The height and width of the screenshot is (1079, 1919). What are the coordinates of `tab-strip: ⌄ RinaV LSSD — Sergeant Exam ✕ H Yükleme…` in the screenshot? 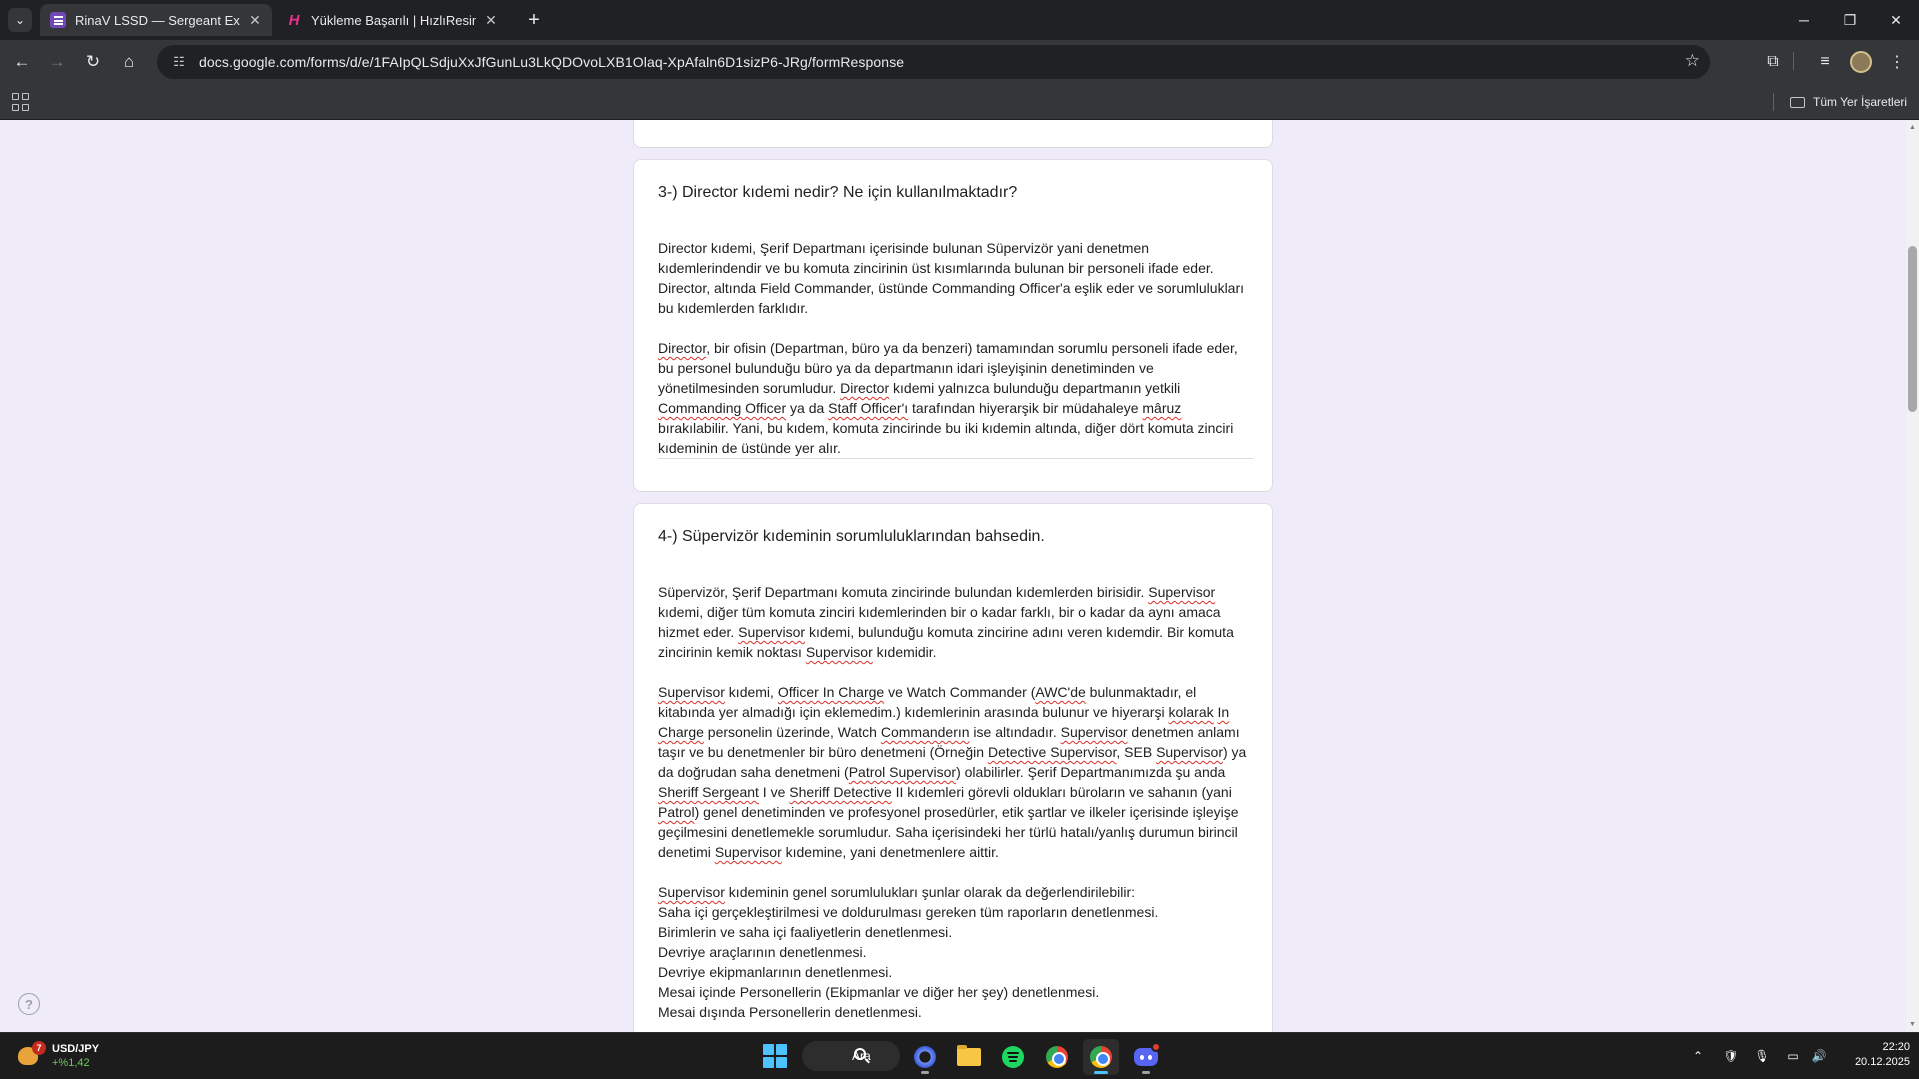 It's located at (959, 20).